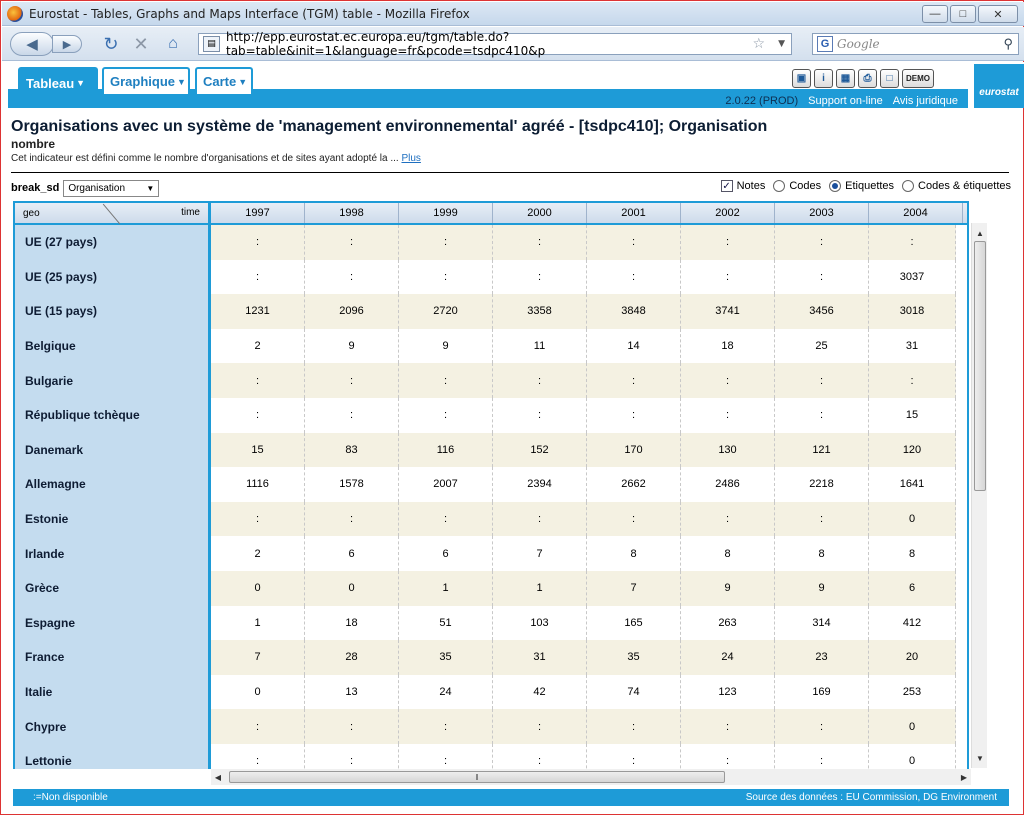  I want to click on row-header: Lettonie, so click(113, 756).